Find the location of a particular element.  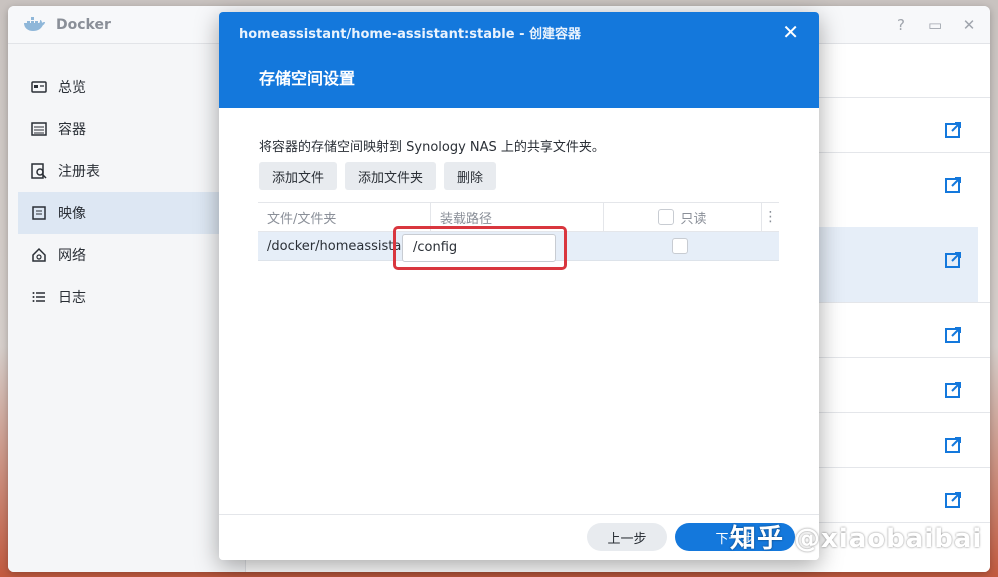

row-spacer is located at coordinates (770, 246).